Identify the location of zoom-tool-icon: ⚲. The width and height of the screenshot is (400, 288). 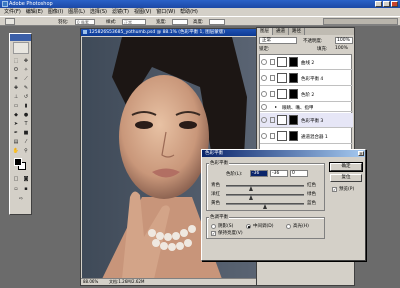
(26, 151).